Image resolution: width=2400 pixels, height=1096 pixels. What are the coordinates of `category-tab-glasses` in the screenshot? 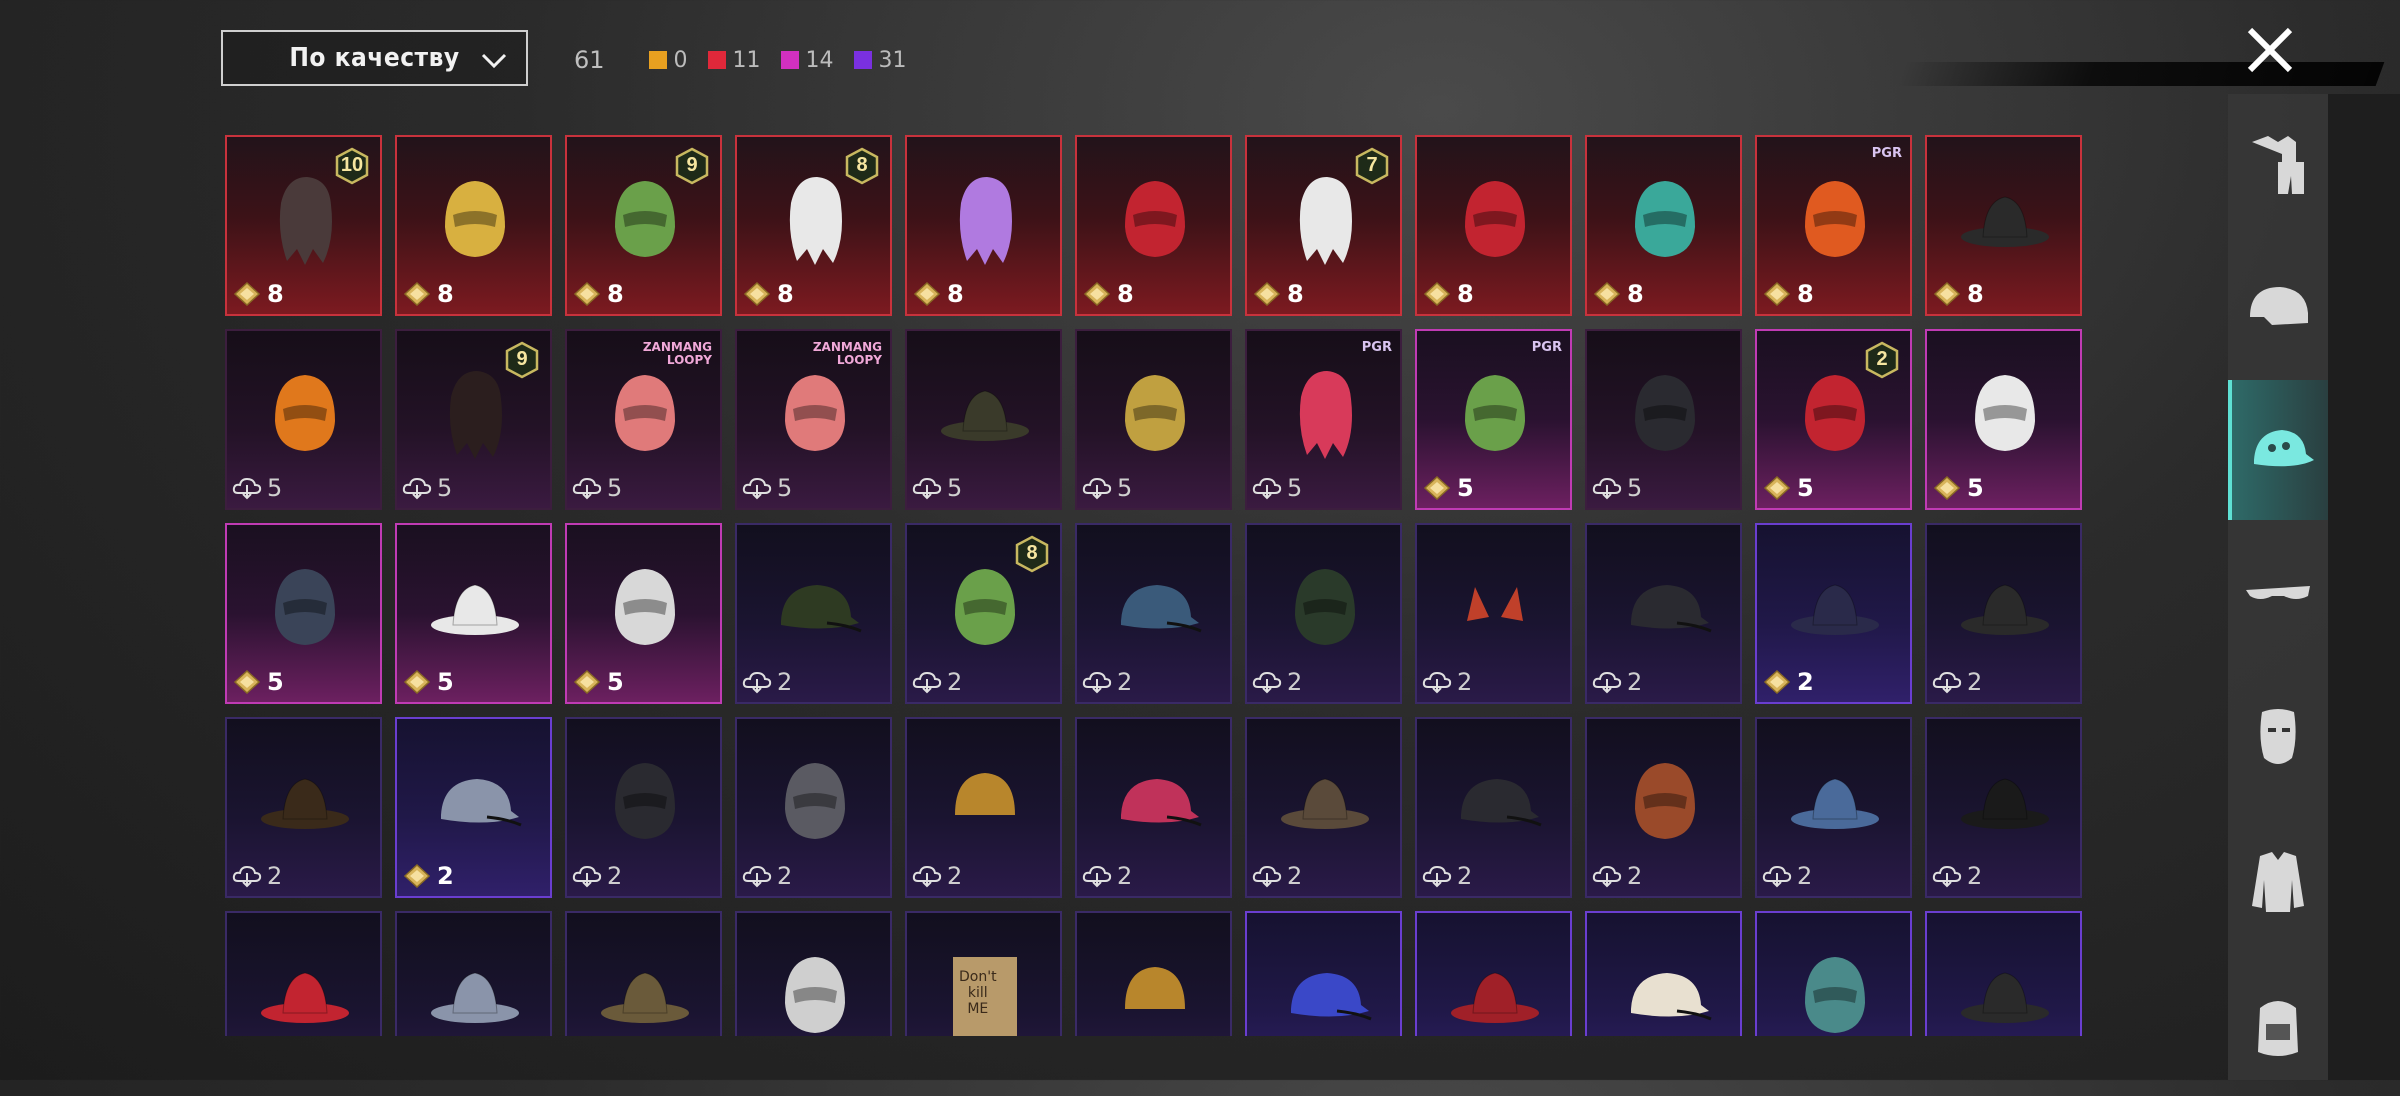 It's located at (2278, 594).